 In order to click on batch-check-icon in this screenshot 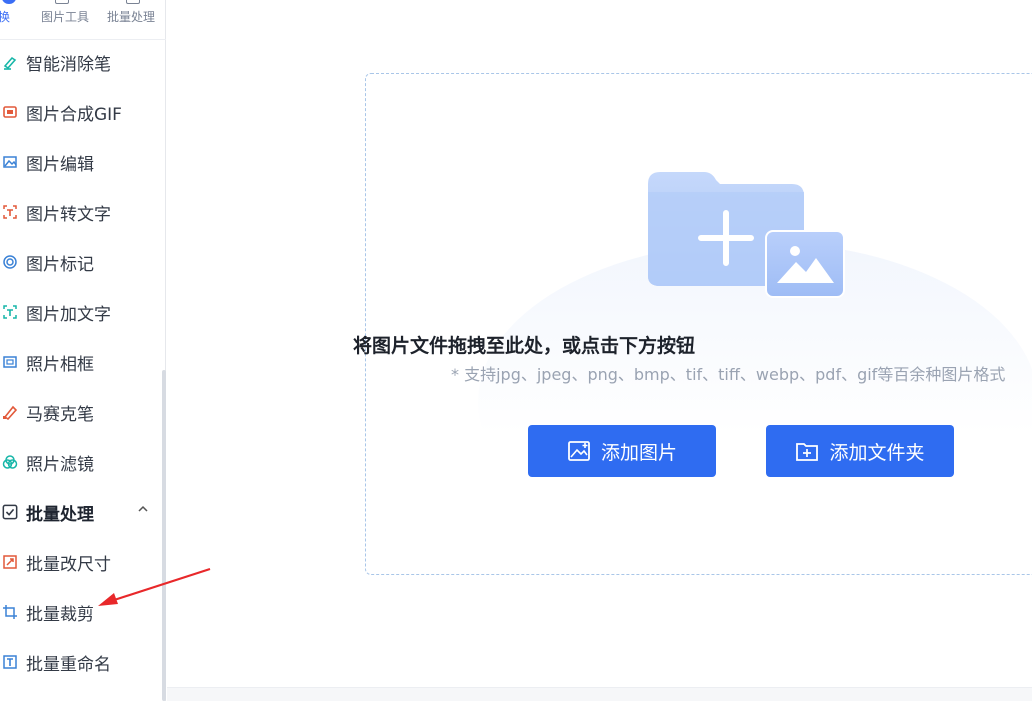, I will do `click(10, 512)`.